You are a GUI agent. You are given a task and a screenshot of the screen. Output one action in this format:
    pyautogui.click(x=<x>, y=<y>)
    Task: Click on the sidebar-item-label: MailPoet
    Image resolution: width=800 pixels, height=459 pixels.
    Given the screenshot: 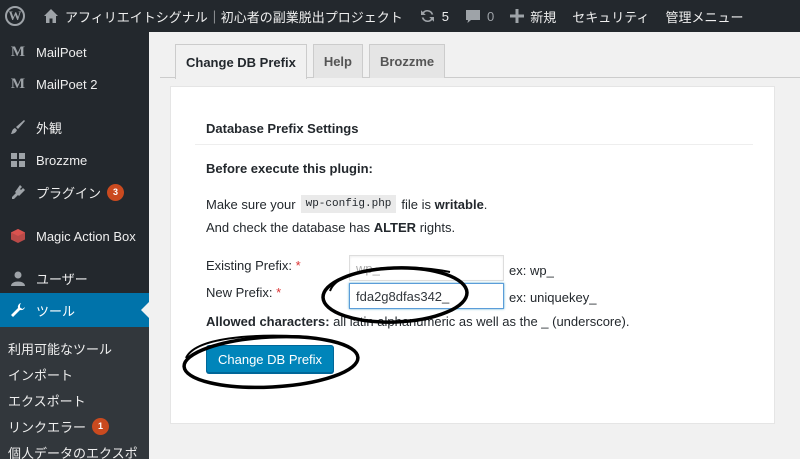 What is the action you would take?
    pyautogui.click(x=61, y=52)
    